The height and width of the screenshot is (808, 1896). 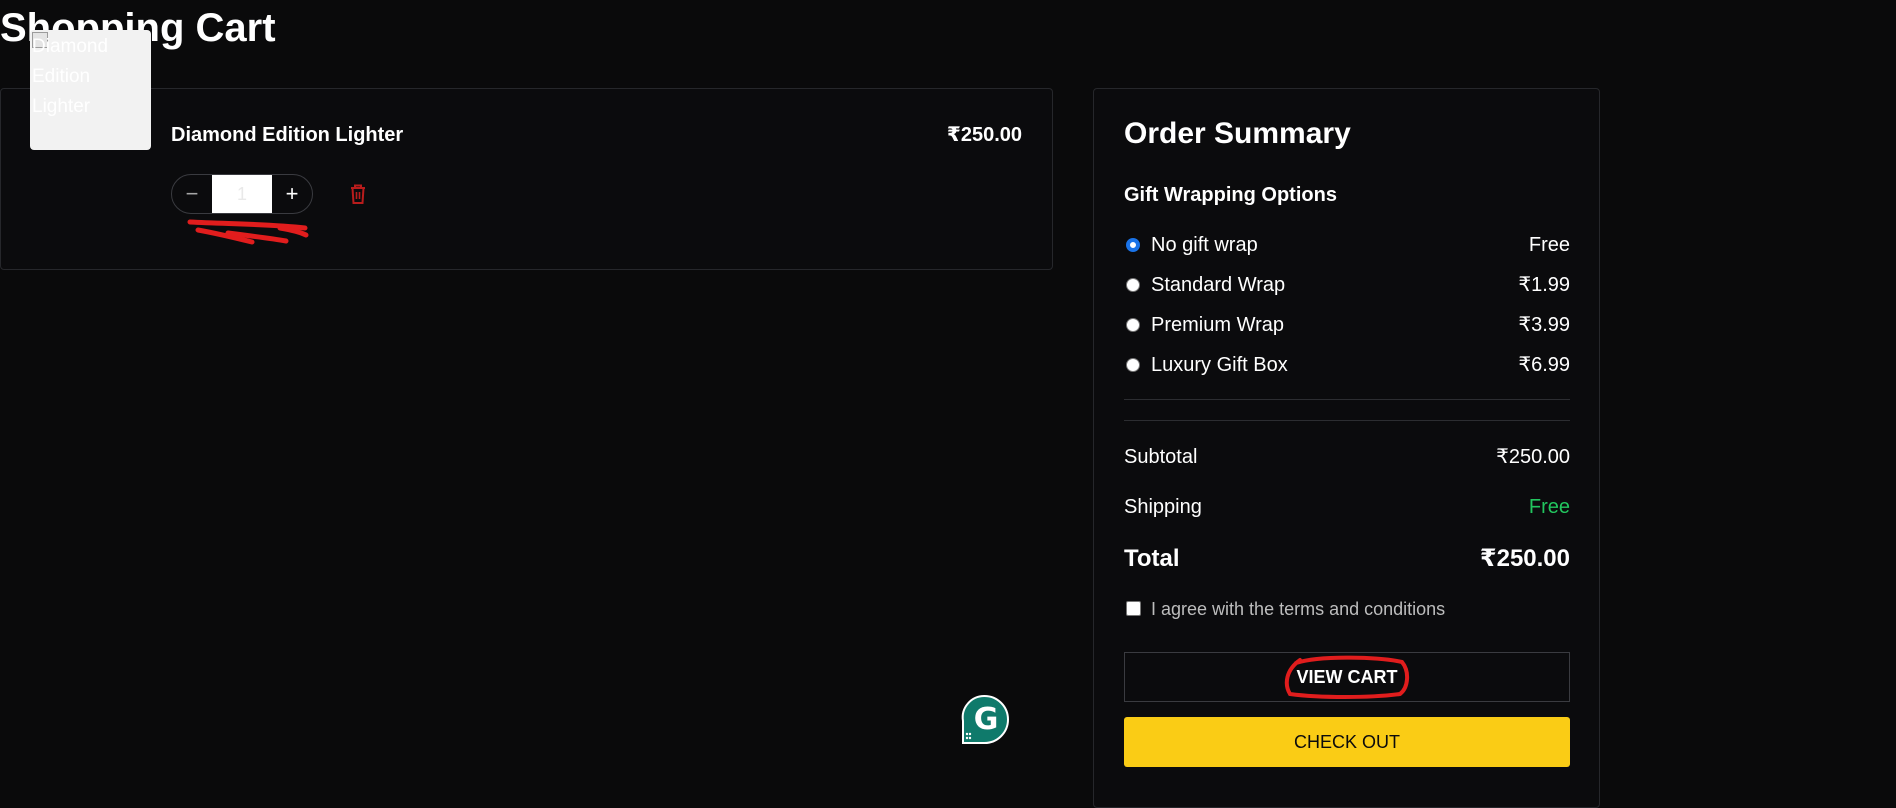 What do you see at coordinates (1549, 245) in the screenshot?
I see `gift-option-price: Free` at bounding box center [1549, 245].